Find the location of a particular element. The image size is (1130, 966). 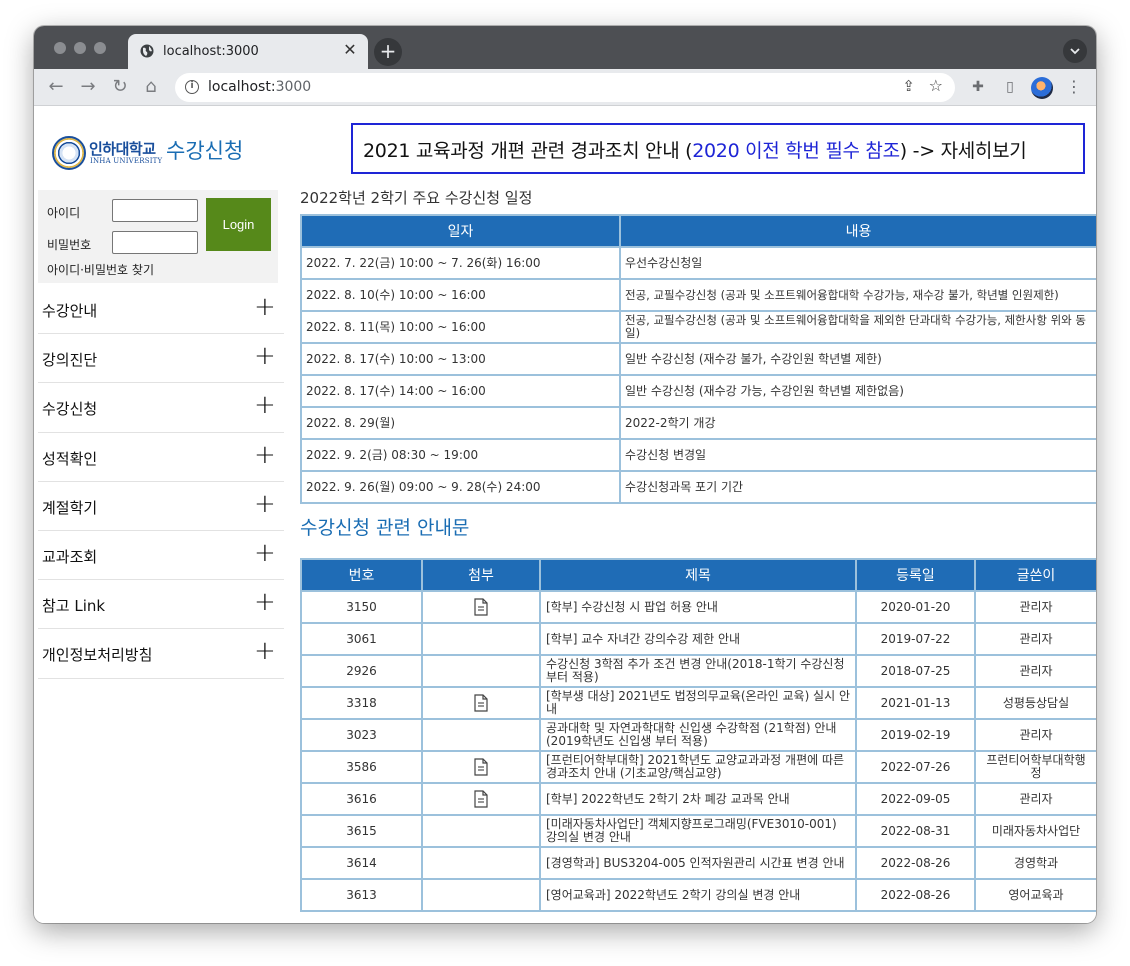

bookmark-star-icon: ☆ is located at coordinates (936, 85).